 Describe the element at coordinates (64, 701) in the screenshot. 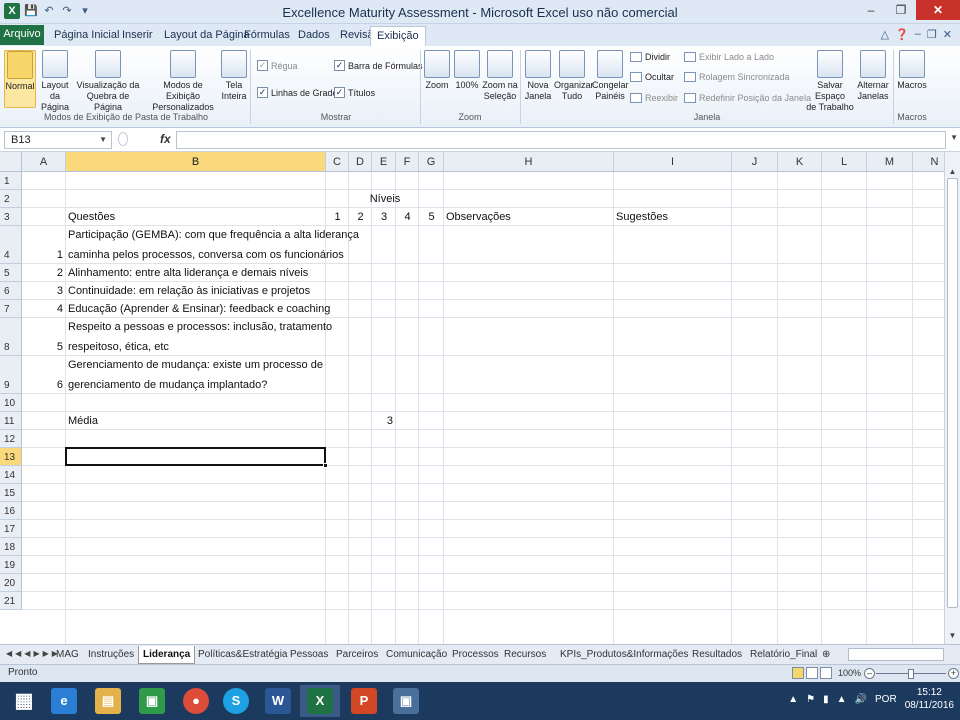

I see `taskbar-ie: e` at that location.